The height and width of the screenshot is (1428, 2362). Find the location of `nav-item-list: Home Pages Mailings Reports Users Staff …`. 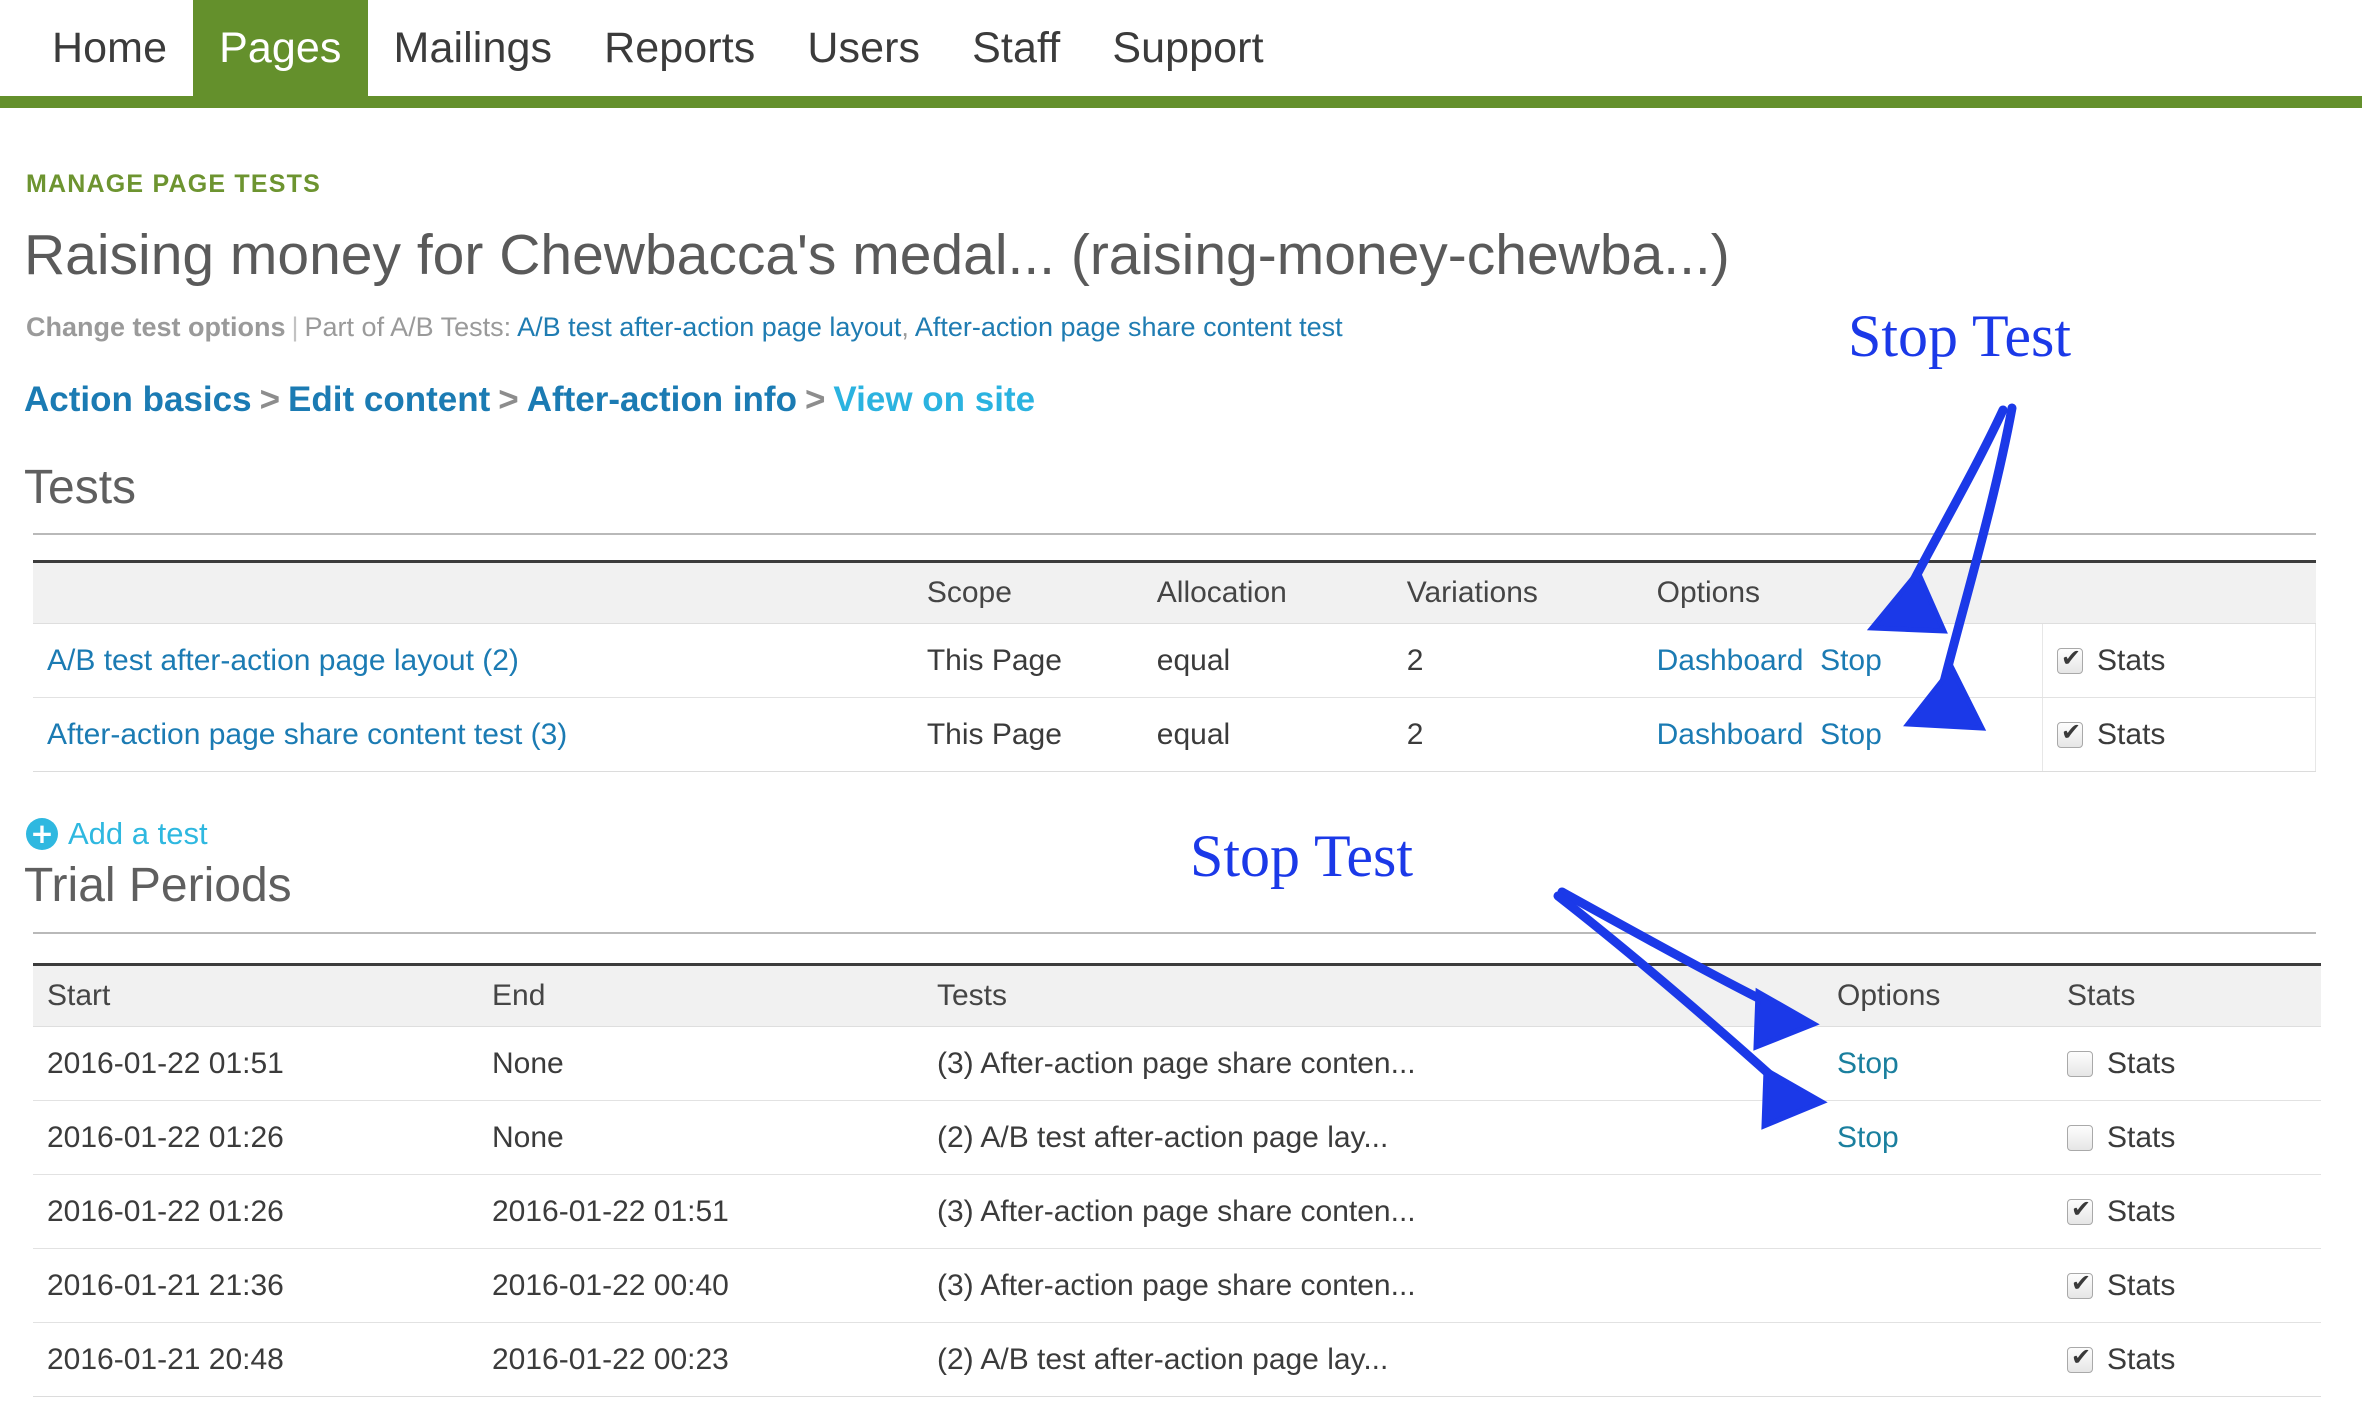

nav-item-list: Home Pages Mailings Reports Users Staff … is located at coordinates (1181, 48).